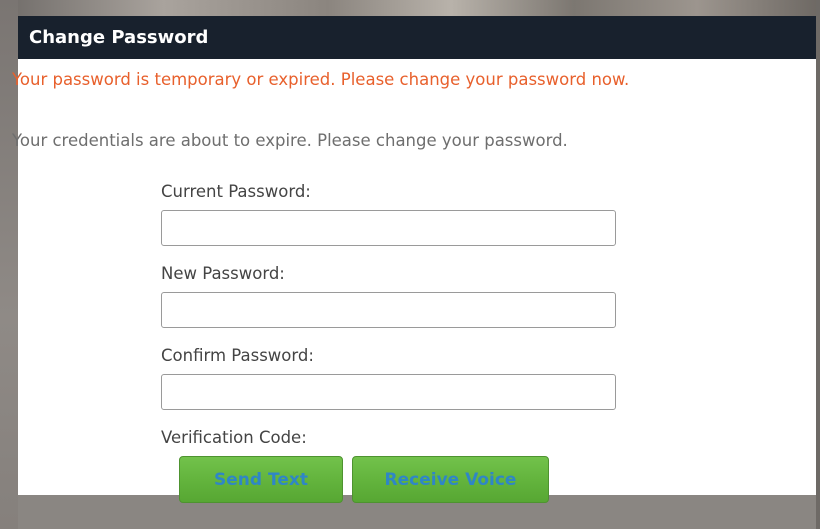 The image size is (820, 529). Describe the element at coordinates (237, 355) in the screenshot. I see `confirm-password-label: Confirm Password:` at that location.